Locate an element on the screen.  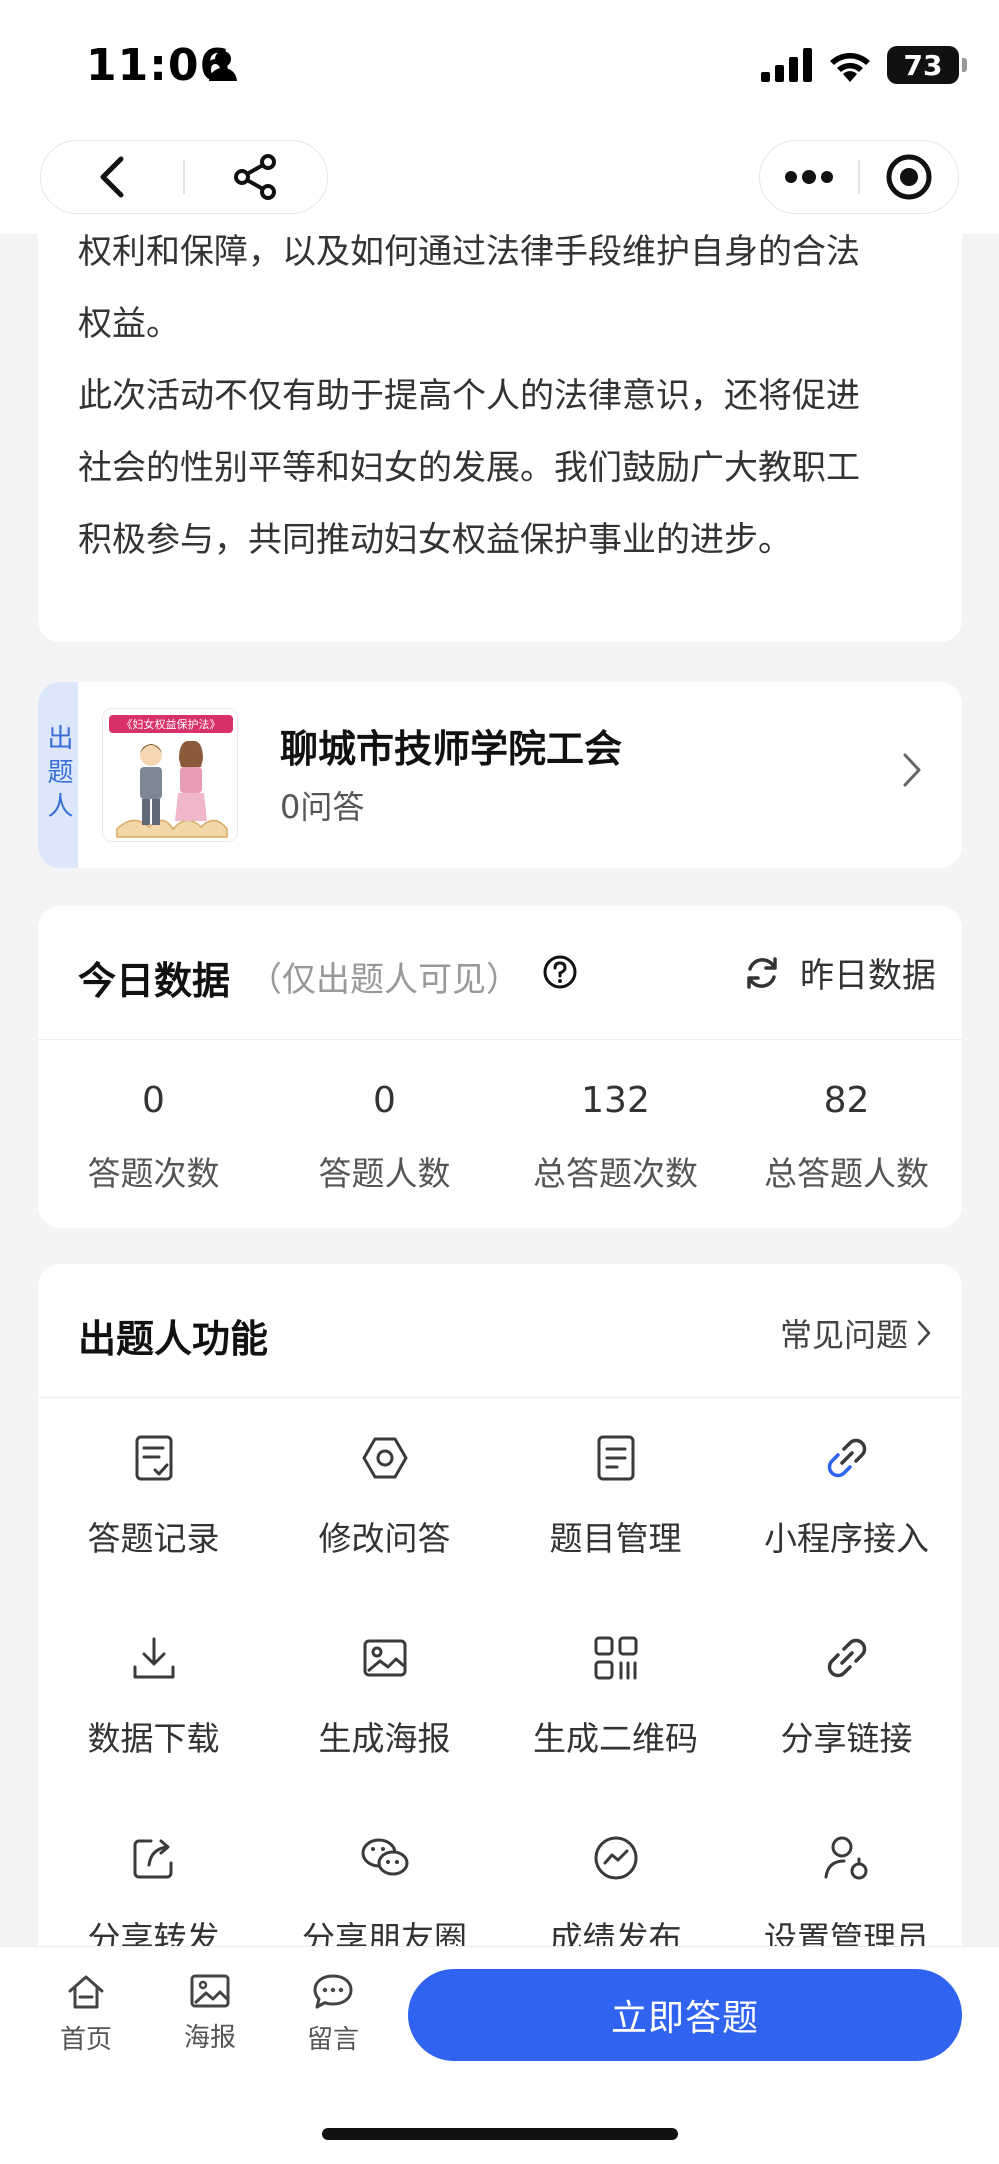
status-bar: 11:06 73 is located at coordinates (499, 65).